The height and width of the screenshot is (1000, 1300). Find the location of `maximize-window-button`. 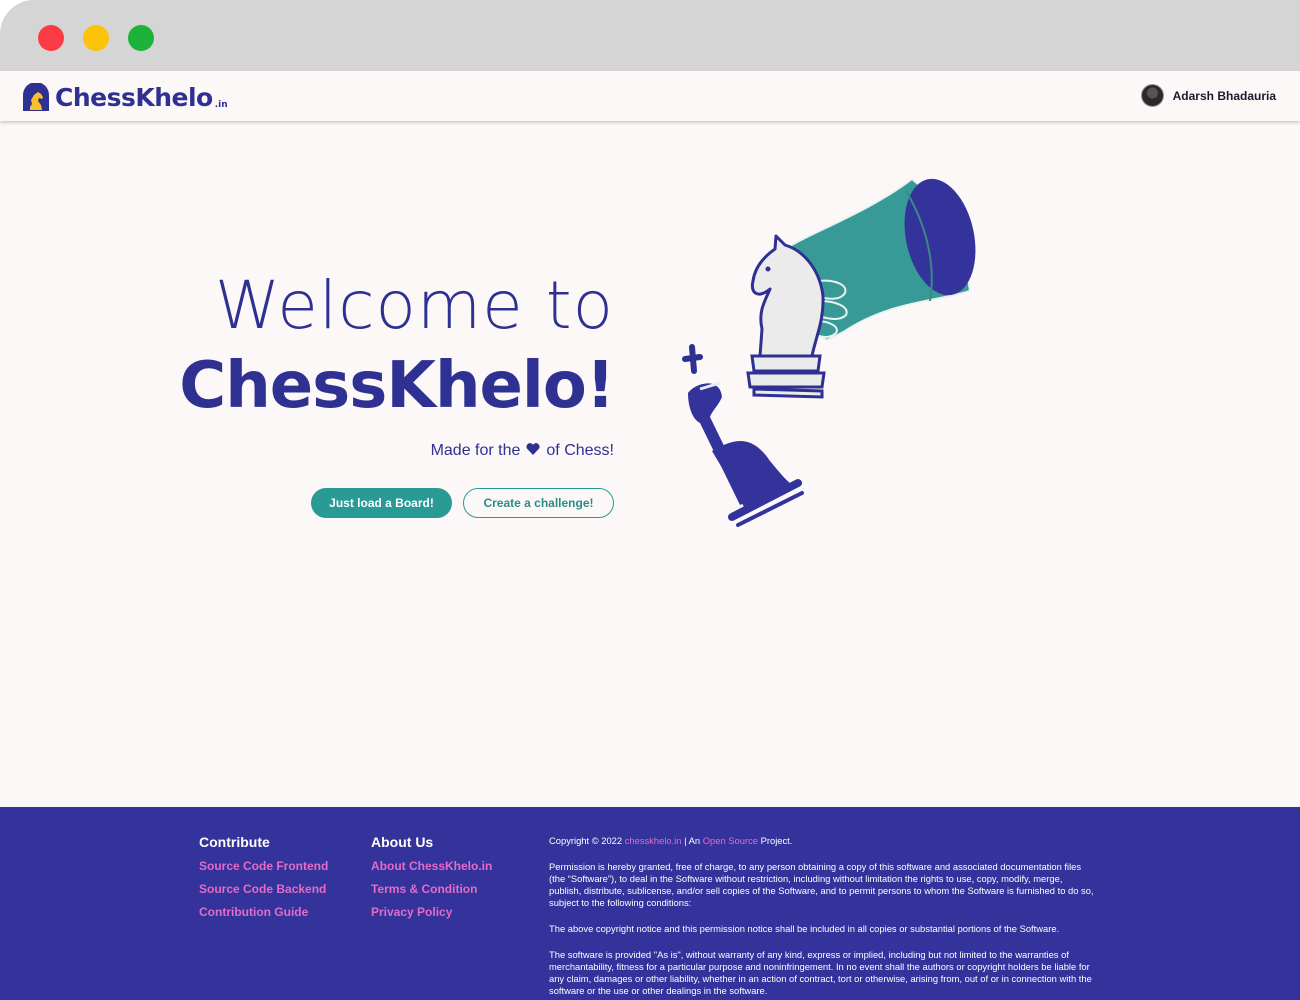

maximize-window-button is located at coordinates (141, 38).